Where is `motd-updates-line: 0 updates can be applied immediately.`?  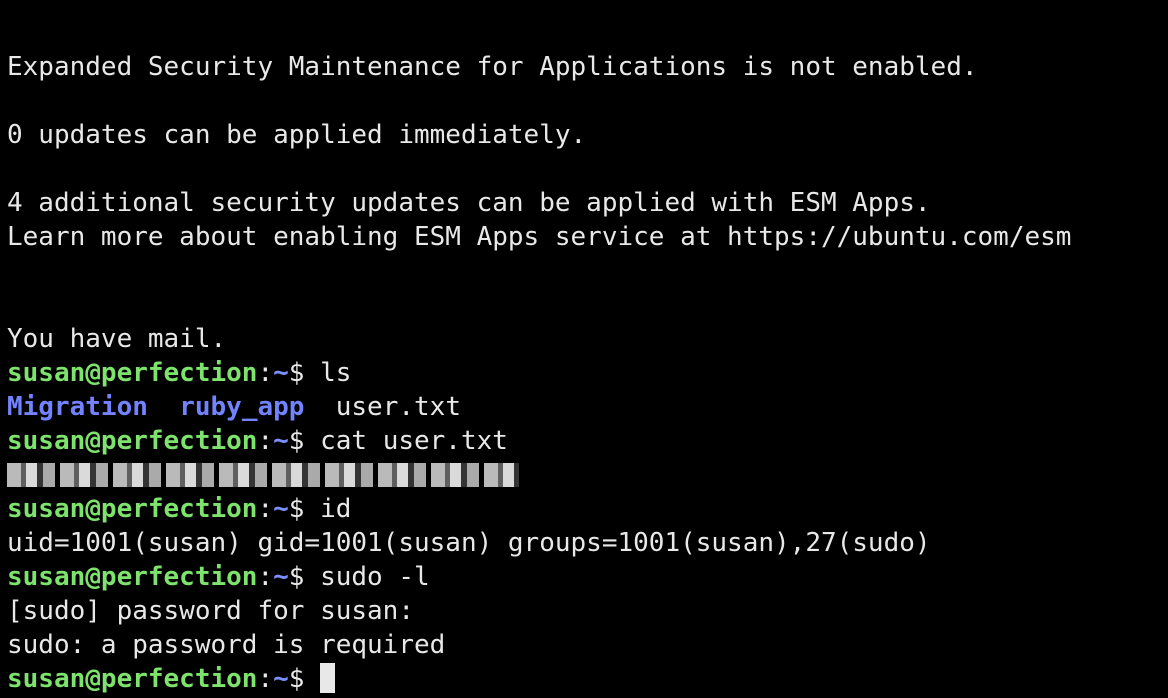
motd-updates-line: 0 updates can be applied immediately. is located at coordinates (297, 135).